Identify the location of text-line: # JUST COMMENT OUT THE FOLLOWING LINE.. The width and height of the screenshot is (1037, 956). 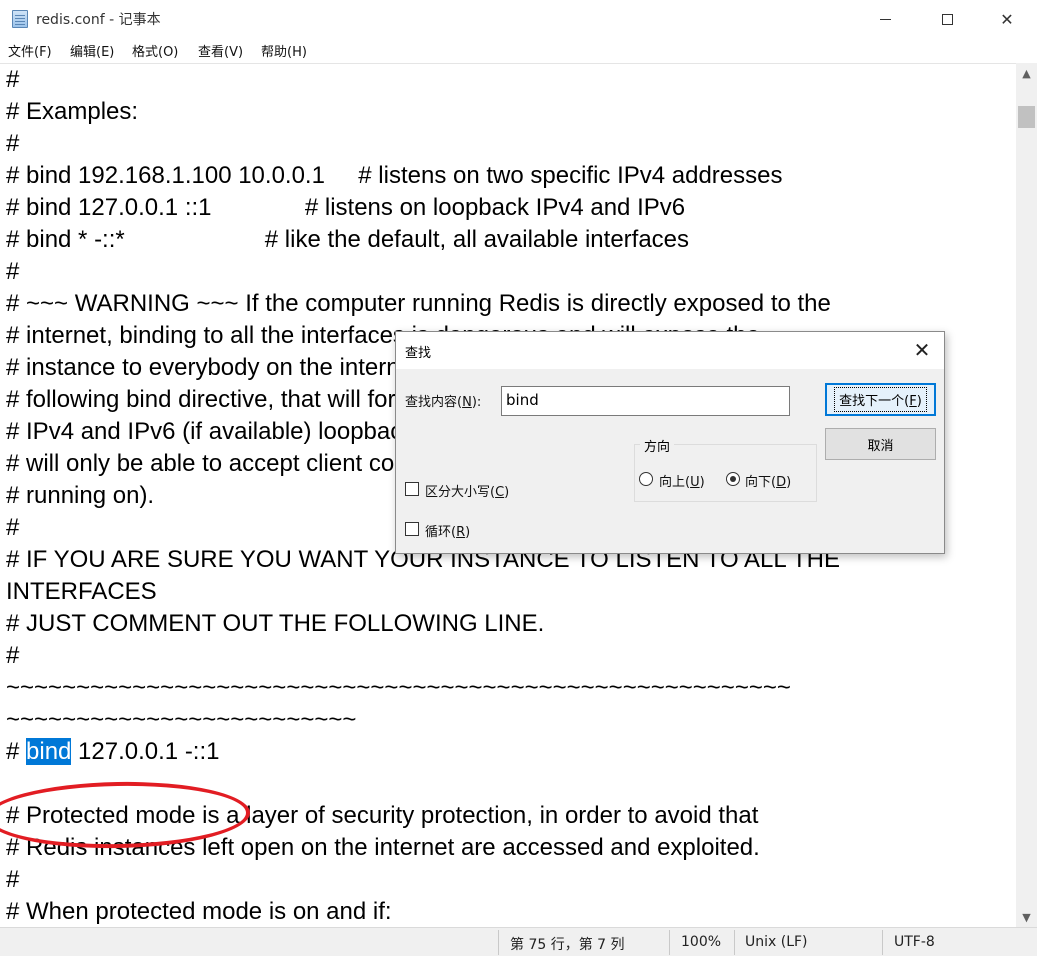
(275, 623).